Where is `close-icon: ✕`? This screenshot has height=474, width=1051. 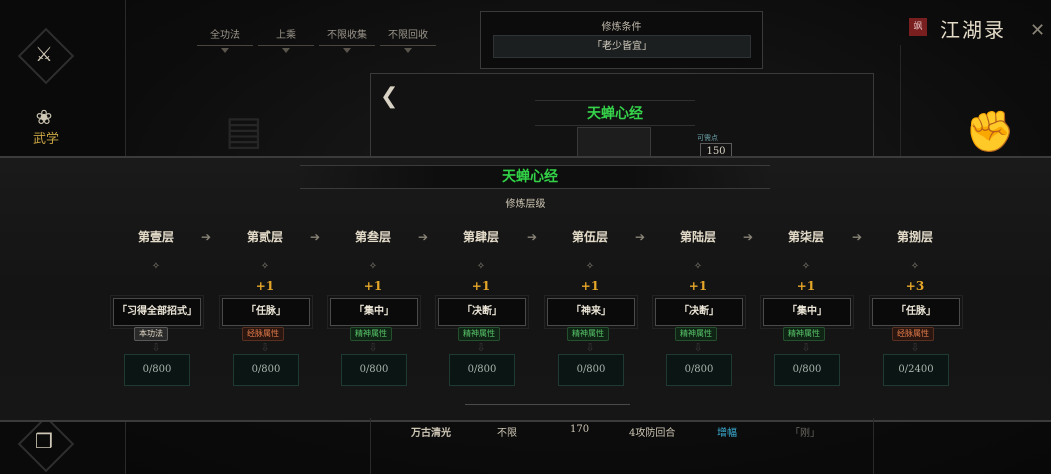
close-icon: ✕ is located at coordinates (1037, 30).